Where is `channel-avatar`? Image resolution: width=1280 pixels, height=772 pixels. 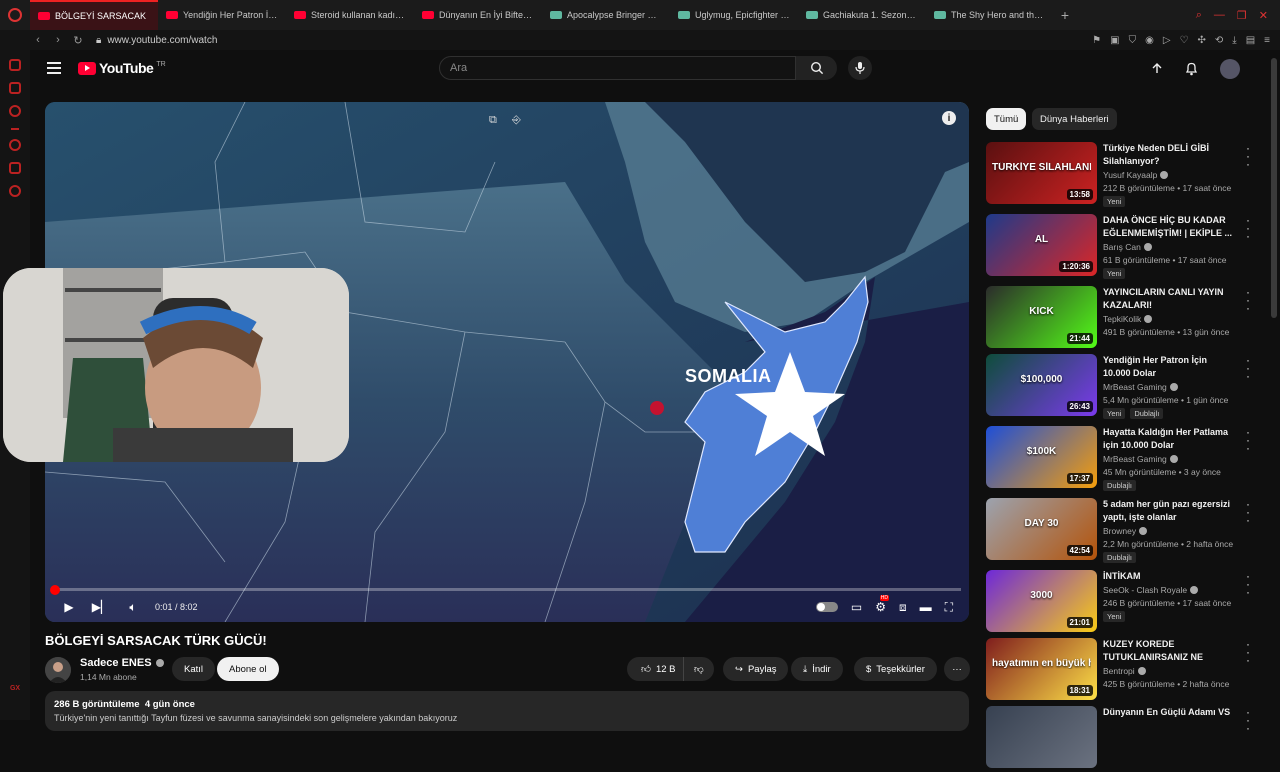 channel-avatar is located at coordinates (58, 670).